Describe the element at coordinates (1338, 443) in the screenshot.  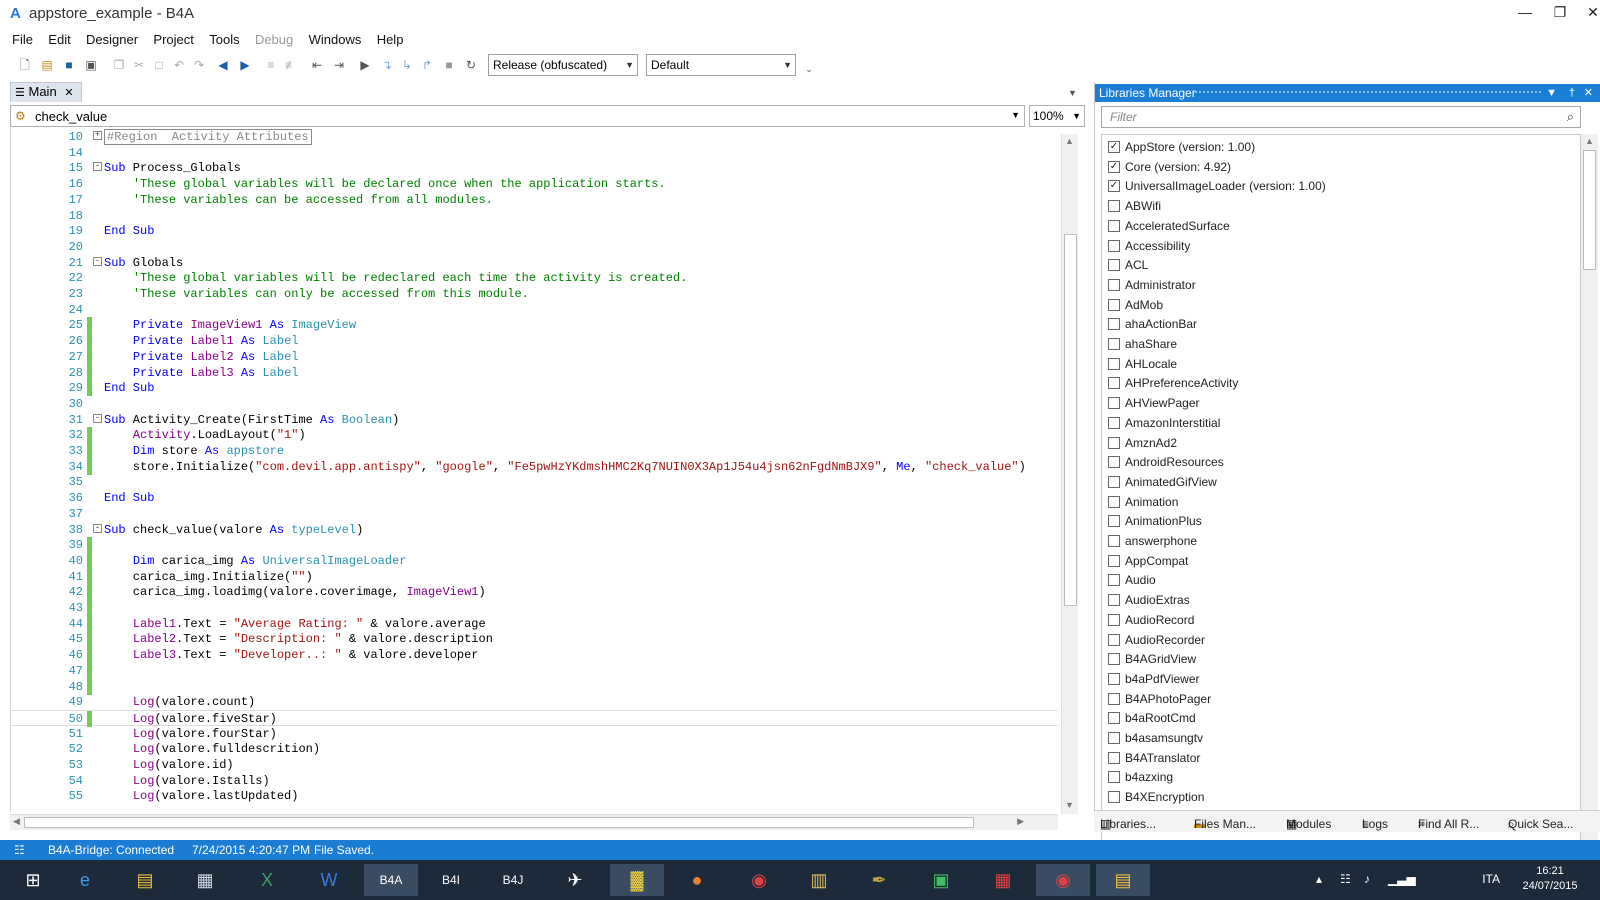
I see `library-item: AmznAd2` at that location.